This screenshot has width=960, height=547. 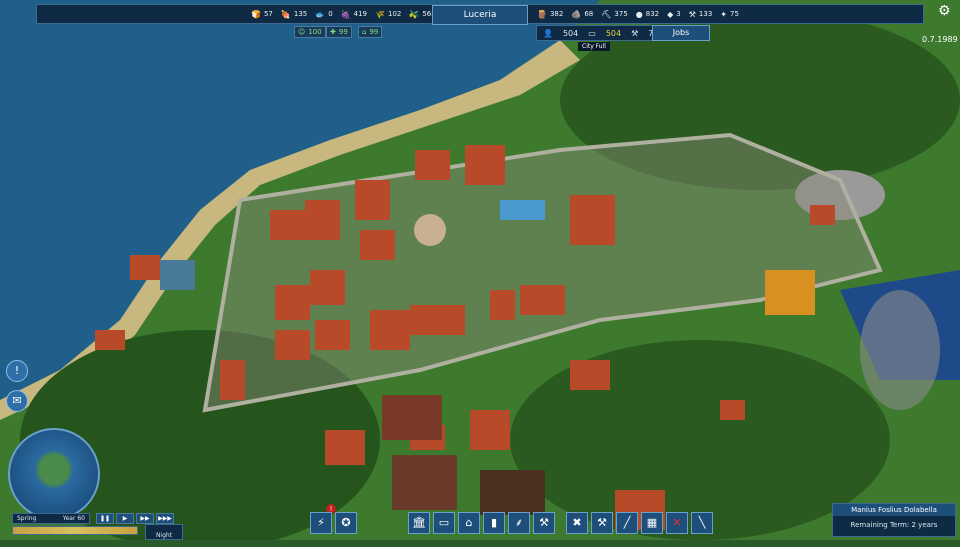 What do you see at coordinates (627, 523) in the screenshot?
I see `road-icon: ╱` at bounding box center [627, 523].